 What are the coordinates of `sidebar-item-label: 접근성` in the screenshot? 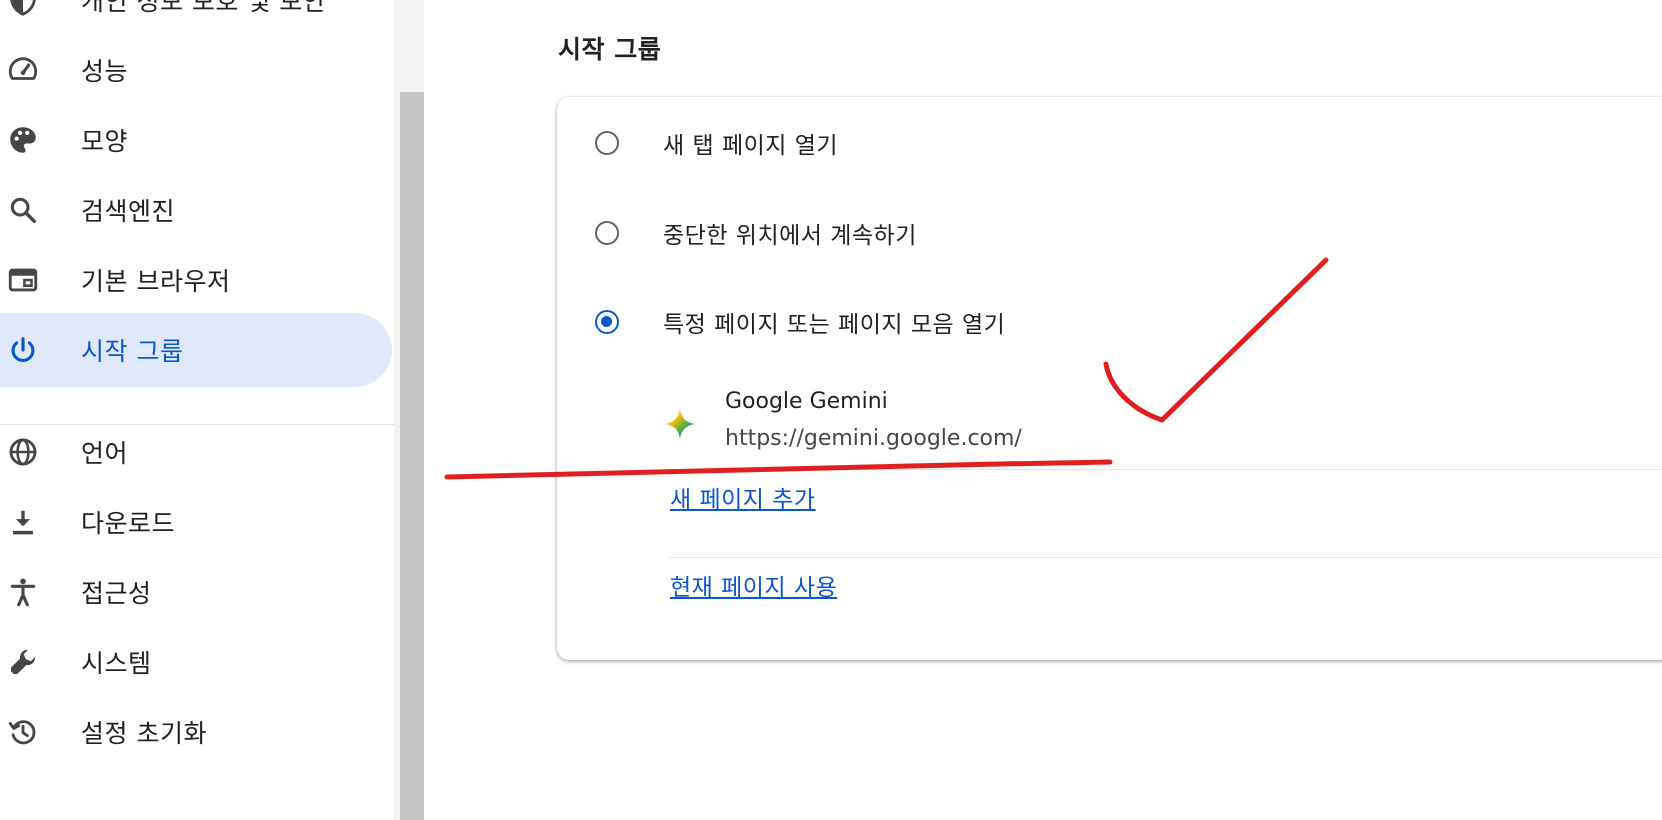 It's located at (116, 593).